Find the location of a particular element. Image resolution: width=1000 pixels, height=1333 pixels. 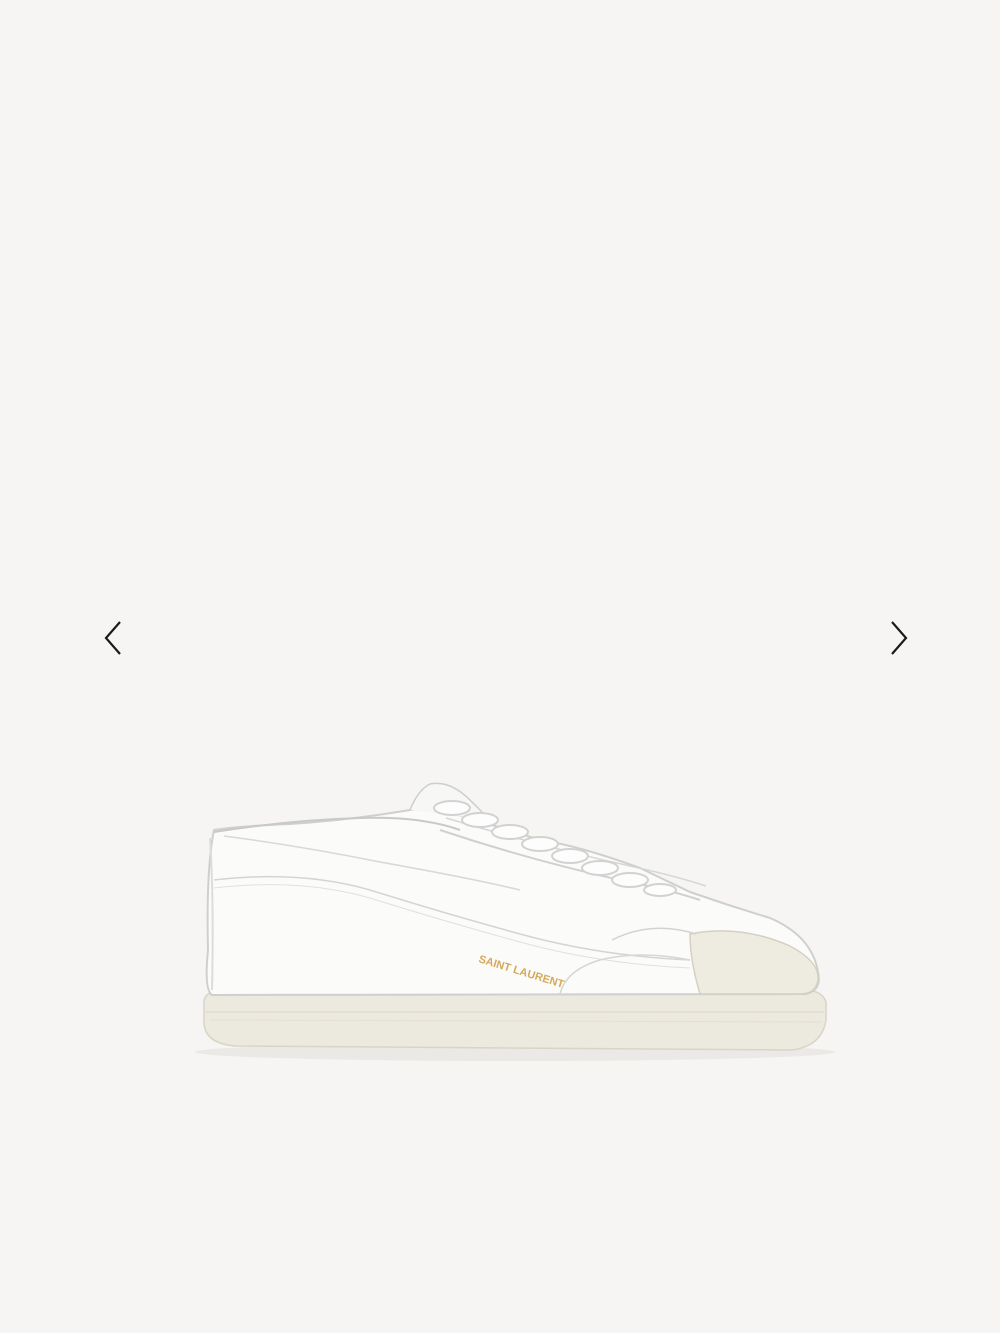

chevron-left-icon is located at coordinates (112, 638).